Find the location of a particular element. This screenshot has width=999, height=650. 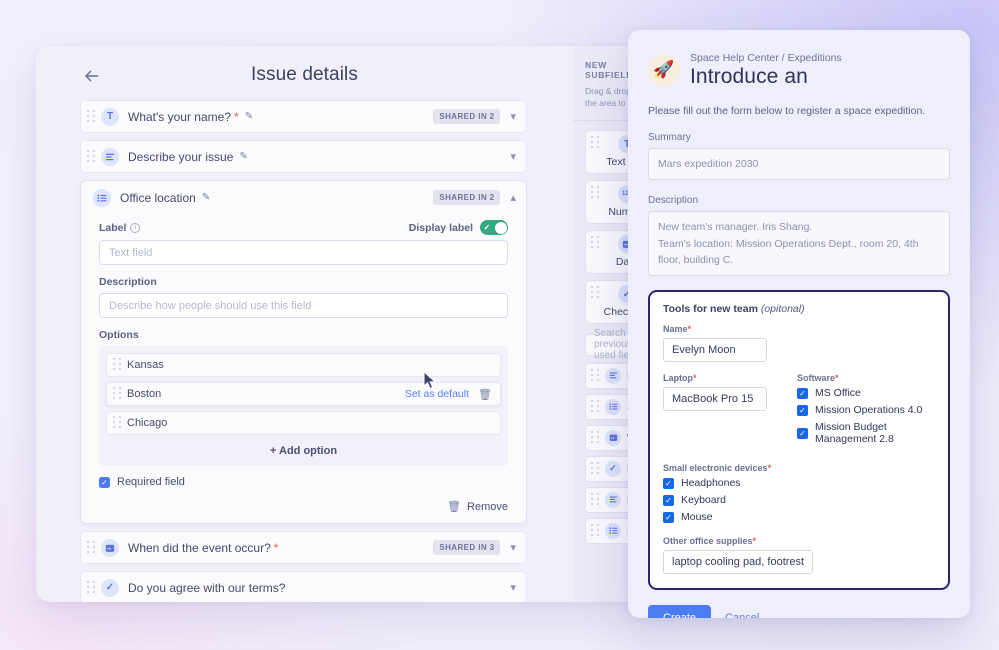

software-option: ✓ Mission Operations 4.0 is located at coordinates (866, 410).